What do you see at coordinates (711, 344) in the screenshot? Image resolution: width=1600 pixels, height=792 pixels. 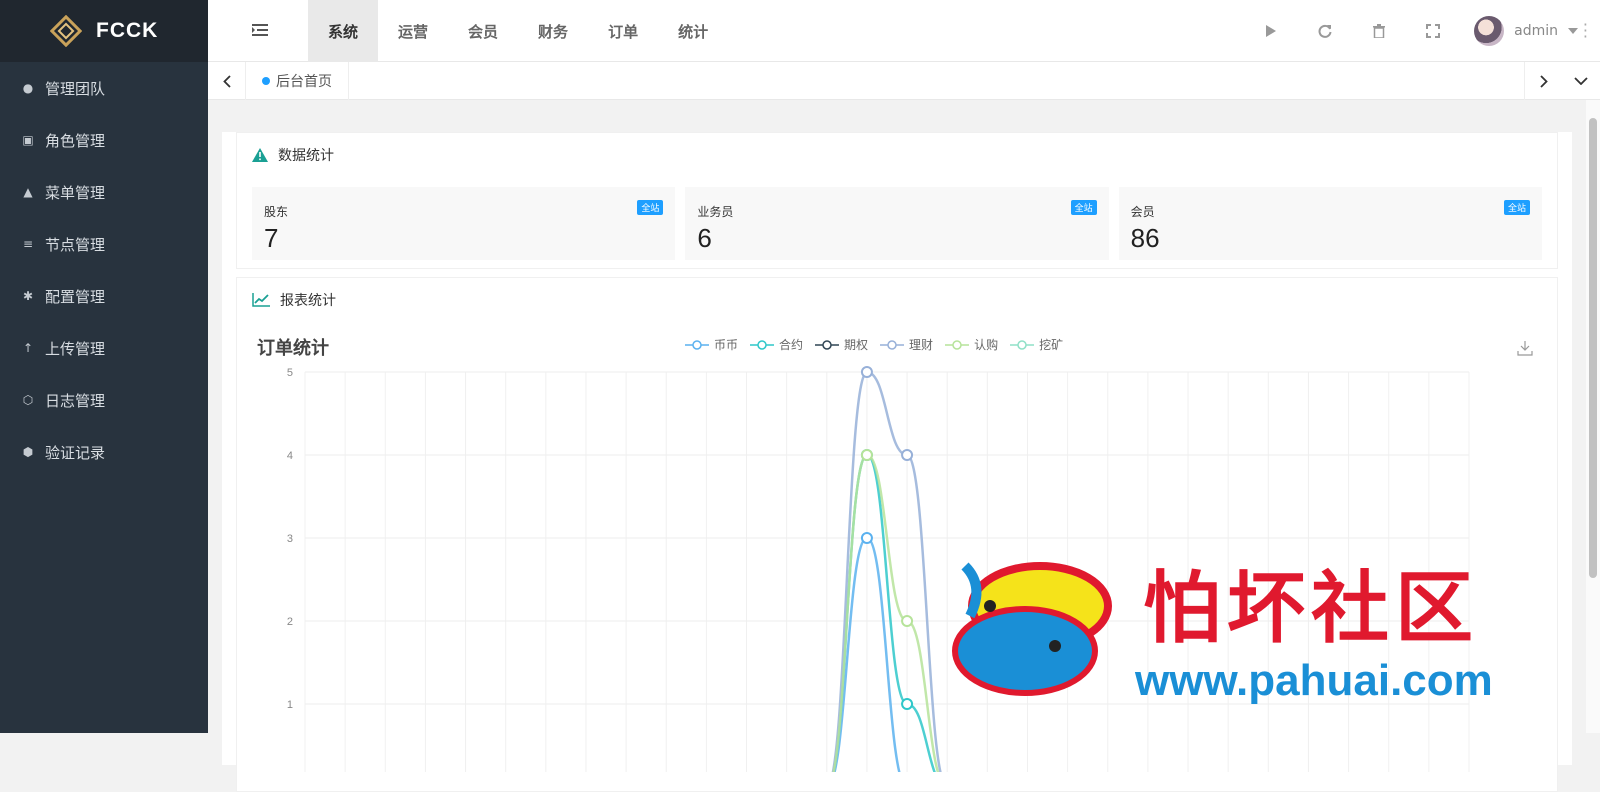 I see `legend-item: 币币` at bounding box center [711, 344].